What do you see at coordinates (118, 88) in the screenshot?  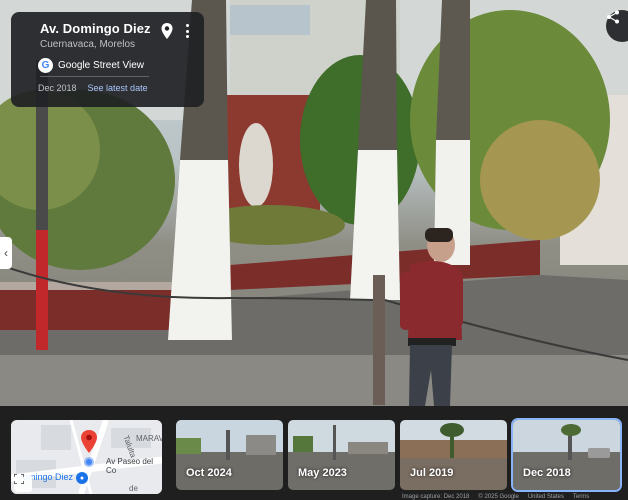 I see `see-latest-date-link: See latest date` at bounding box center [118, 88].